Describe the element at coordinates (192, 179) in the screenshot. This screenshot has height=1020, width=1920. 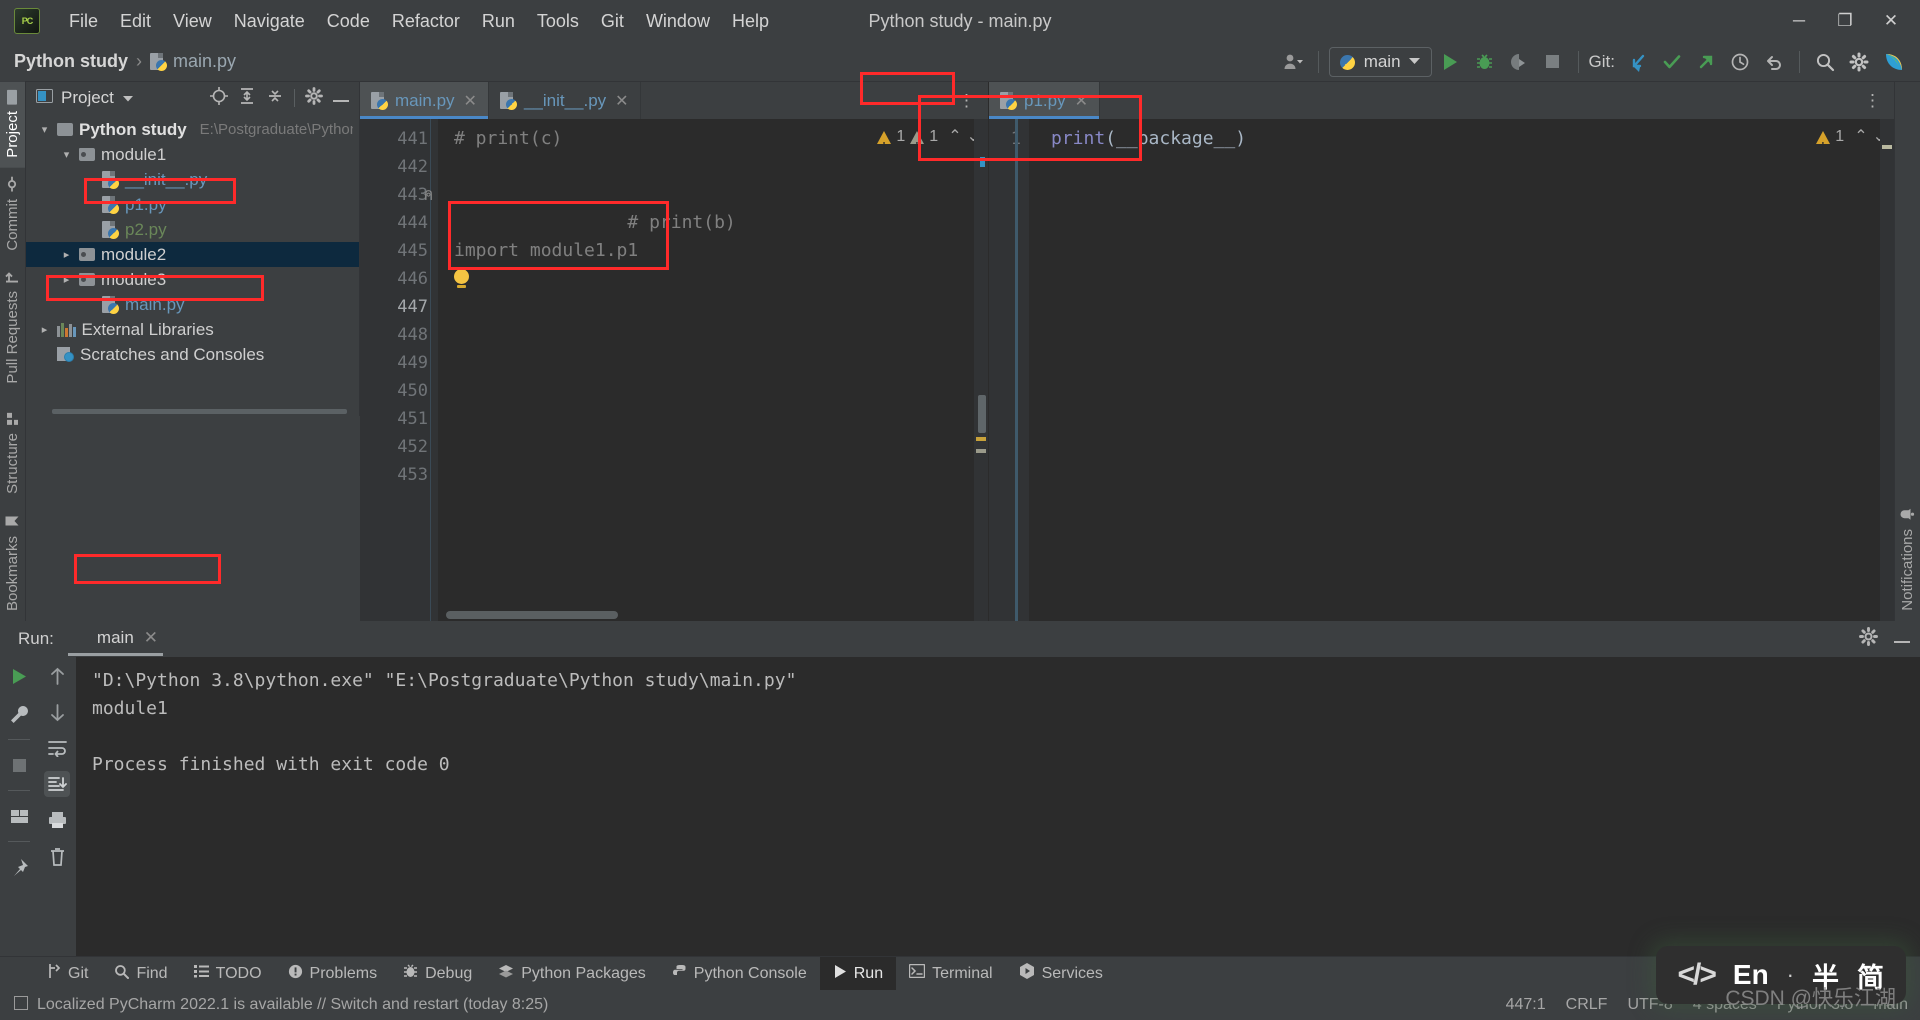
I see `tree-item-init-py: __init__.py` at that location.